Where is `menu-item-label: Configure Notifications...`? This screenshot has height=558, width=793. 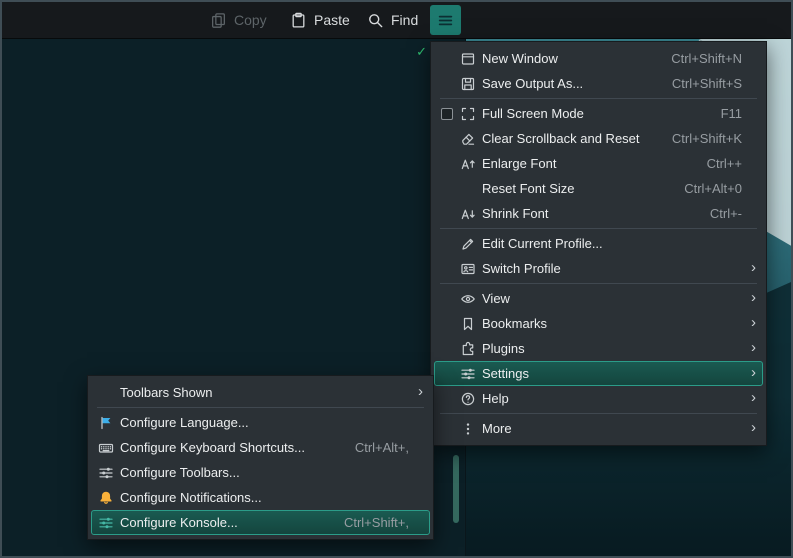 menu-item-label: Configure Notifications... is located at coordinates (191, 497).